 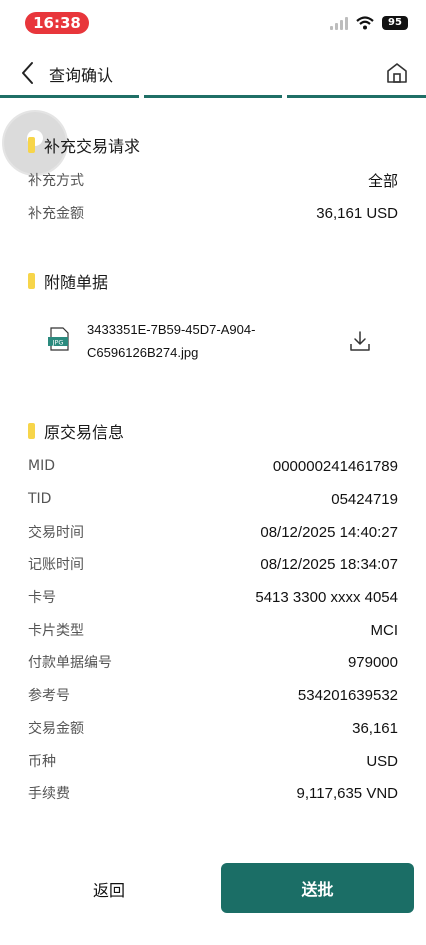 I want to click on return-button: 返回, so click(x=109, y=889).